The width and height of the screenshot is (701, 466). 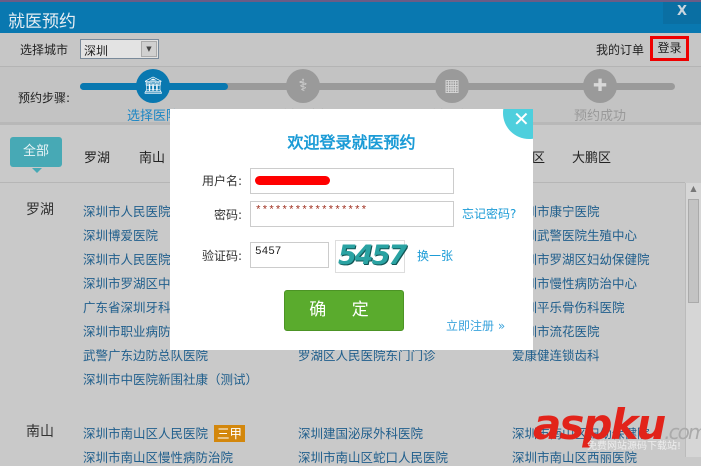 I want to click on username-label: 用户名:, so click(x=221, y=181).